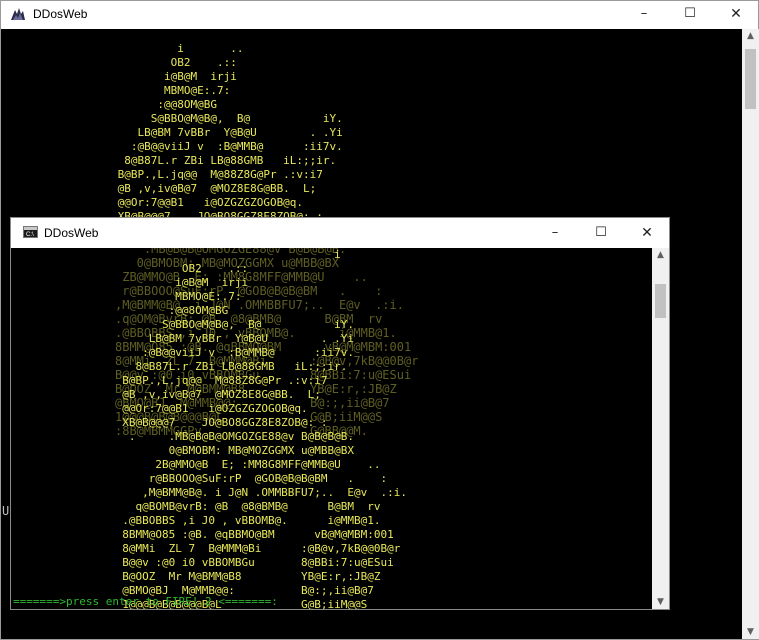 This screenshot has width=759, height=640. What do you see at coordinates (245, 464) in the screenshot?
I see `art-line: 2B@MMO@B E; :MM8G8MFF@MMB@U ..` at bounding box center [245, 464].